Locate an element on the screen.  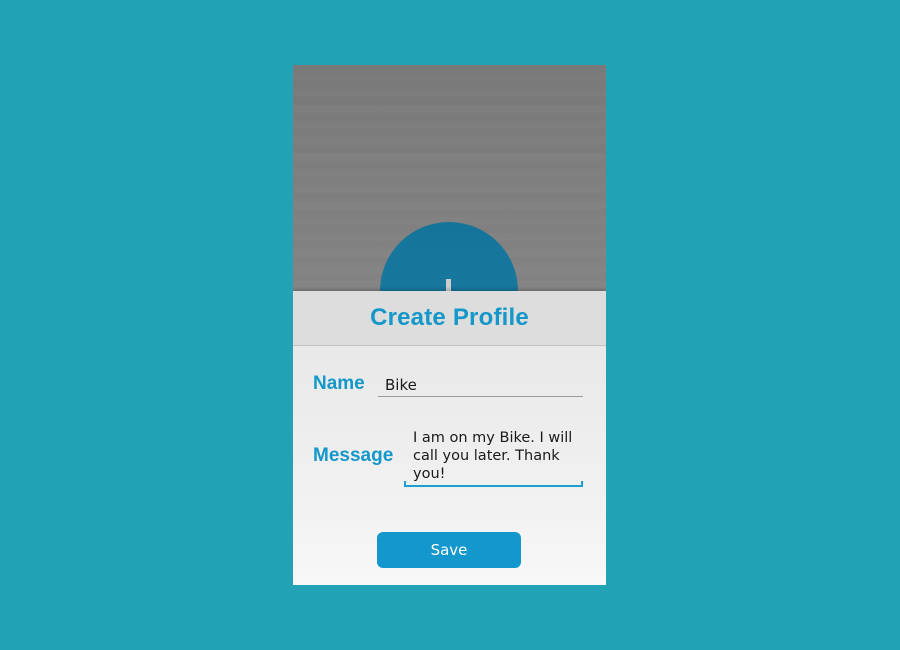
dialog-header: Create Profile is located at coordinates (449, 318).